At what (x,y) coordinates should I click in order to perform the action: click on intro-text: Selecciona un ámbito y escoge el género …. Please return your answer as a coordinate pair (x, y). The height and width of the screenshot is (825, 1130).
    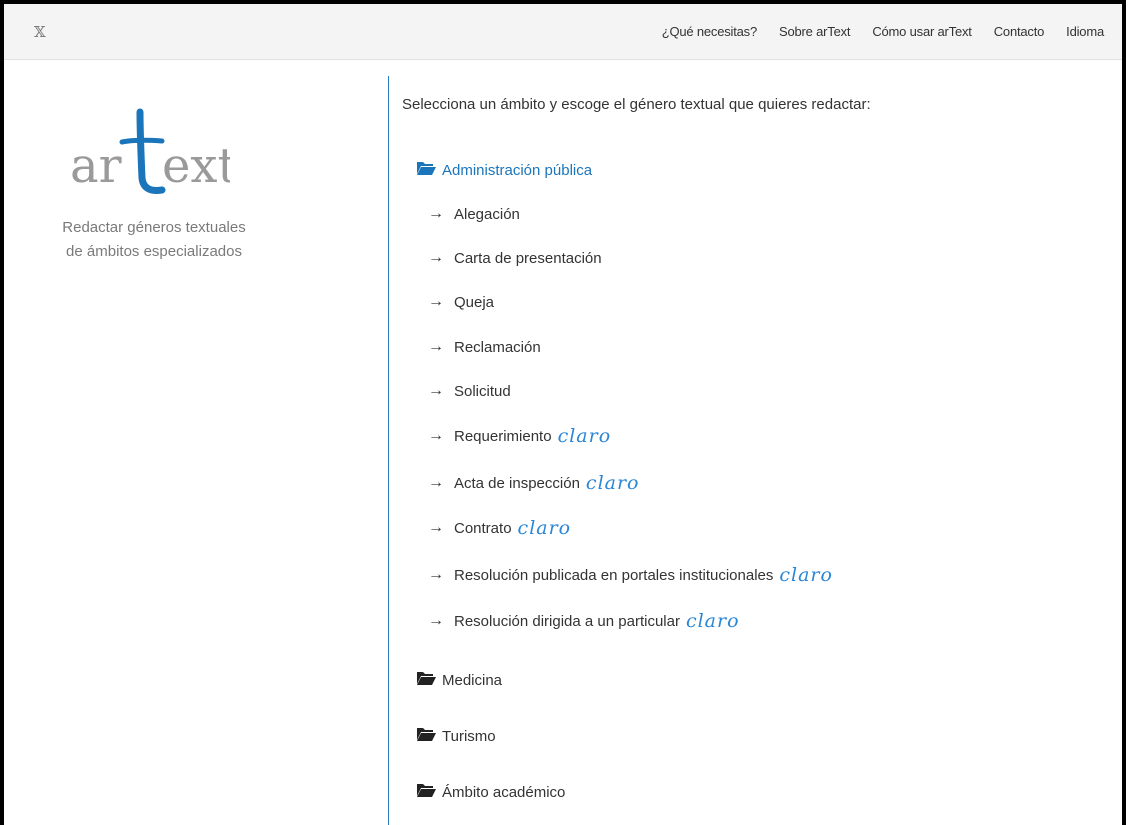
    Looking at the image, I should click on (636, 104).